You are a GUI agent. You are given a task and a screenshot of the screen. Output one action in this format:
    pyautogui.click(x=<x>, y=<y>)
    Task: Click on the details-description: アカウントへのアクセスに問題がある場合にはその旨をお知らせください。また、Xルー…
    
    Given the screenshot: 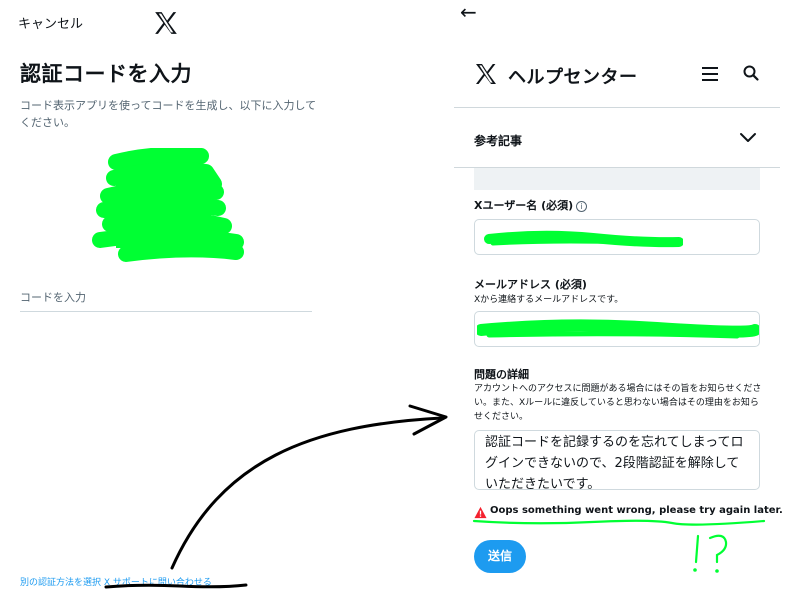 What is the action you would take?
    pyautogui.click(x=618, y=403)
    